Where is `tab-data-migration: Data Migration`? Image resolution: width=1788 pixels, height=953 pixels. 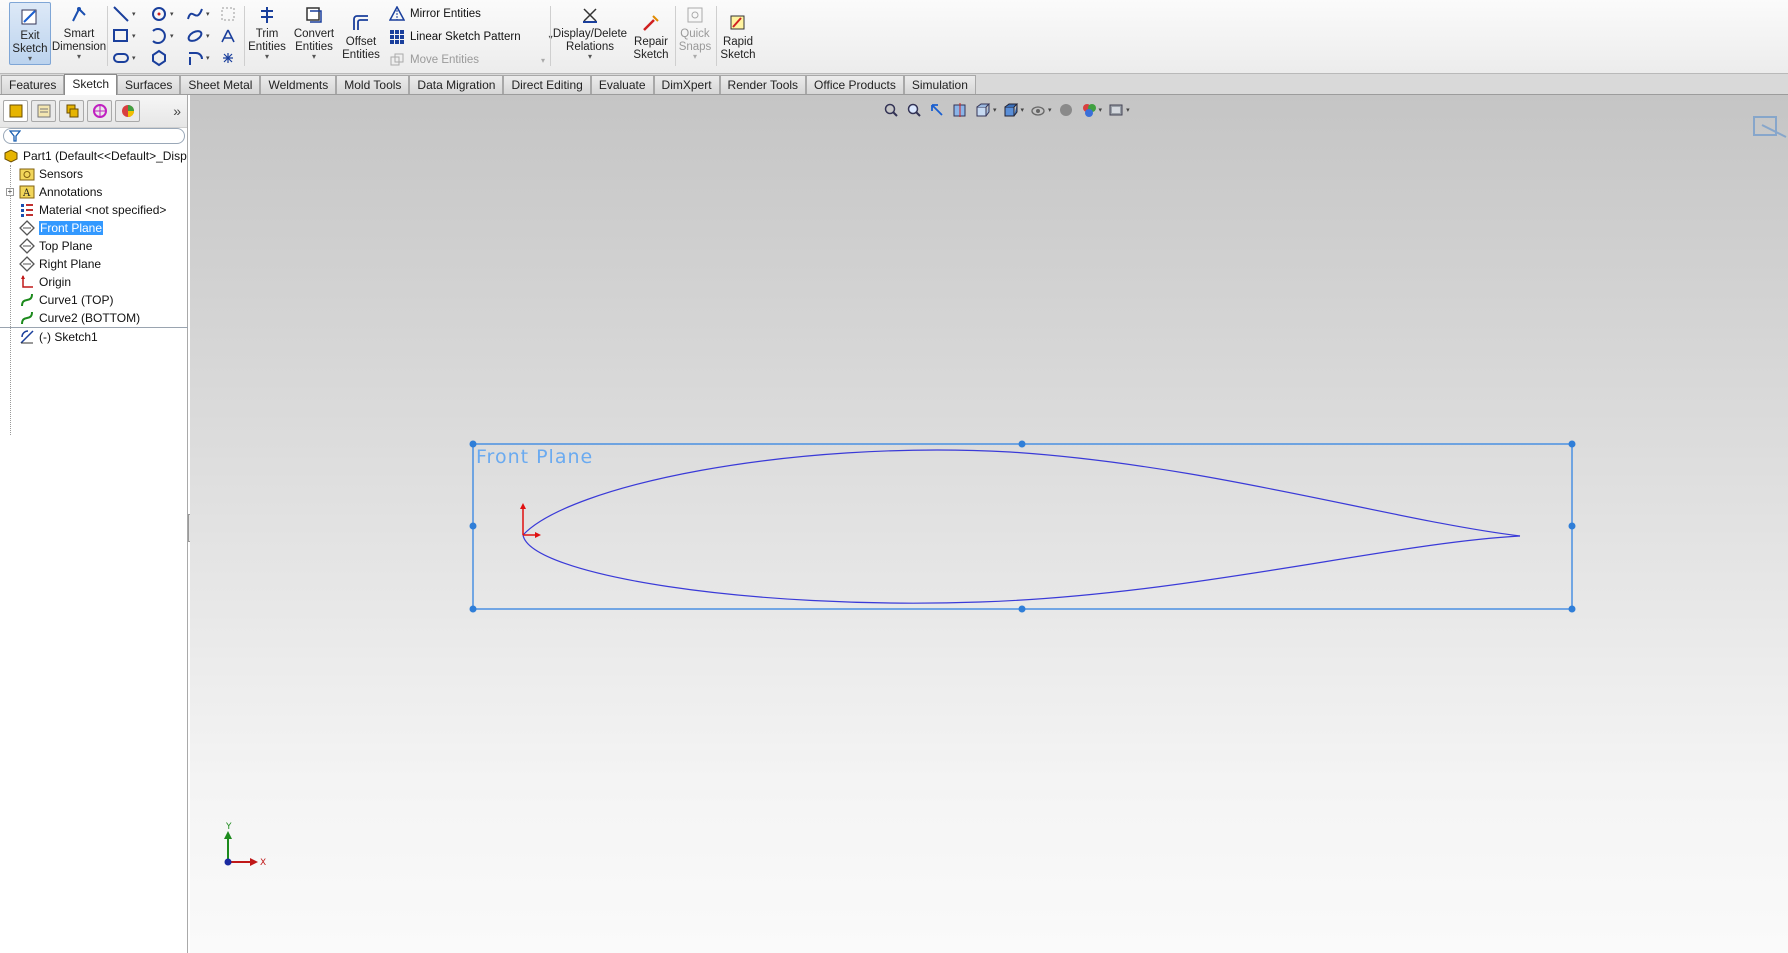
tab-data-migration: Data Migration is located at coordinates (456, 84).